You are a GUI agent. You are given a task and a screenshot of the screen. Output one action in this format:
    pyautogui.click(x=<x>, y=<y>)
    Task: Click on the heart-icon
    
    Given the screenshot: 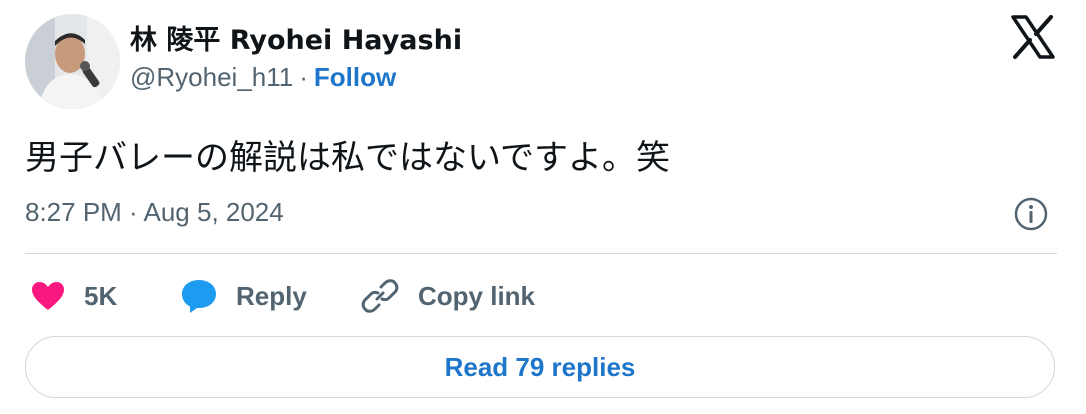 What is the action you would take?
    pyautogui.click(x=48, y=296)
    